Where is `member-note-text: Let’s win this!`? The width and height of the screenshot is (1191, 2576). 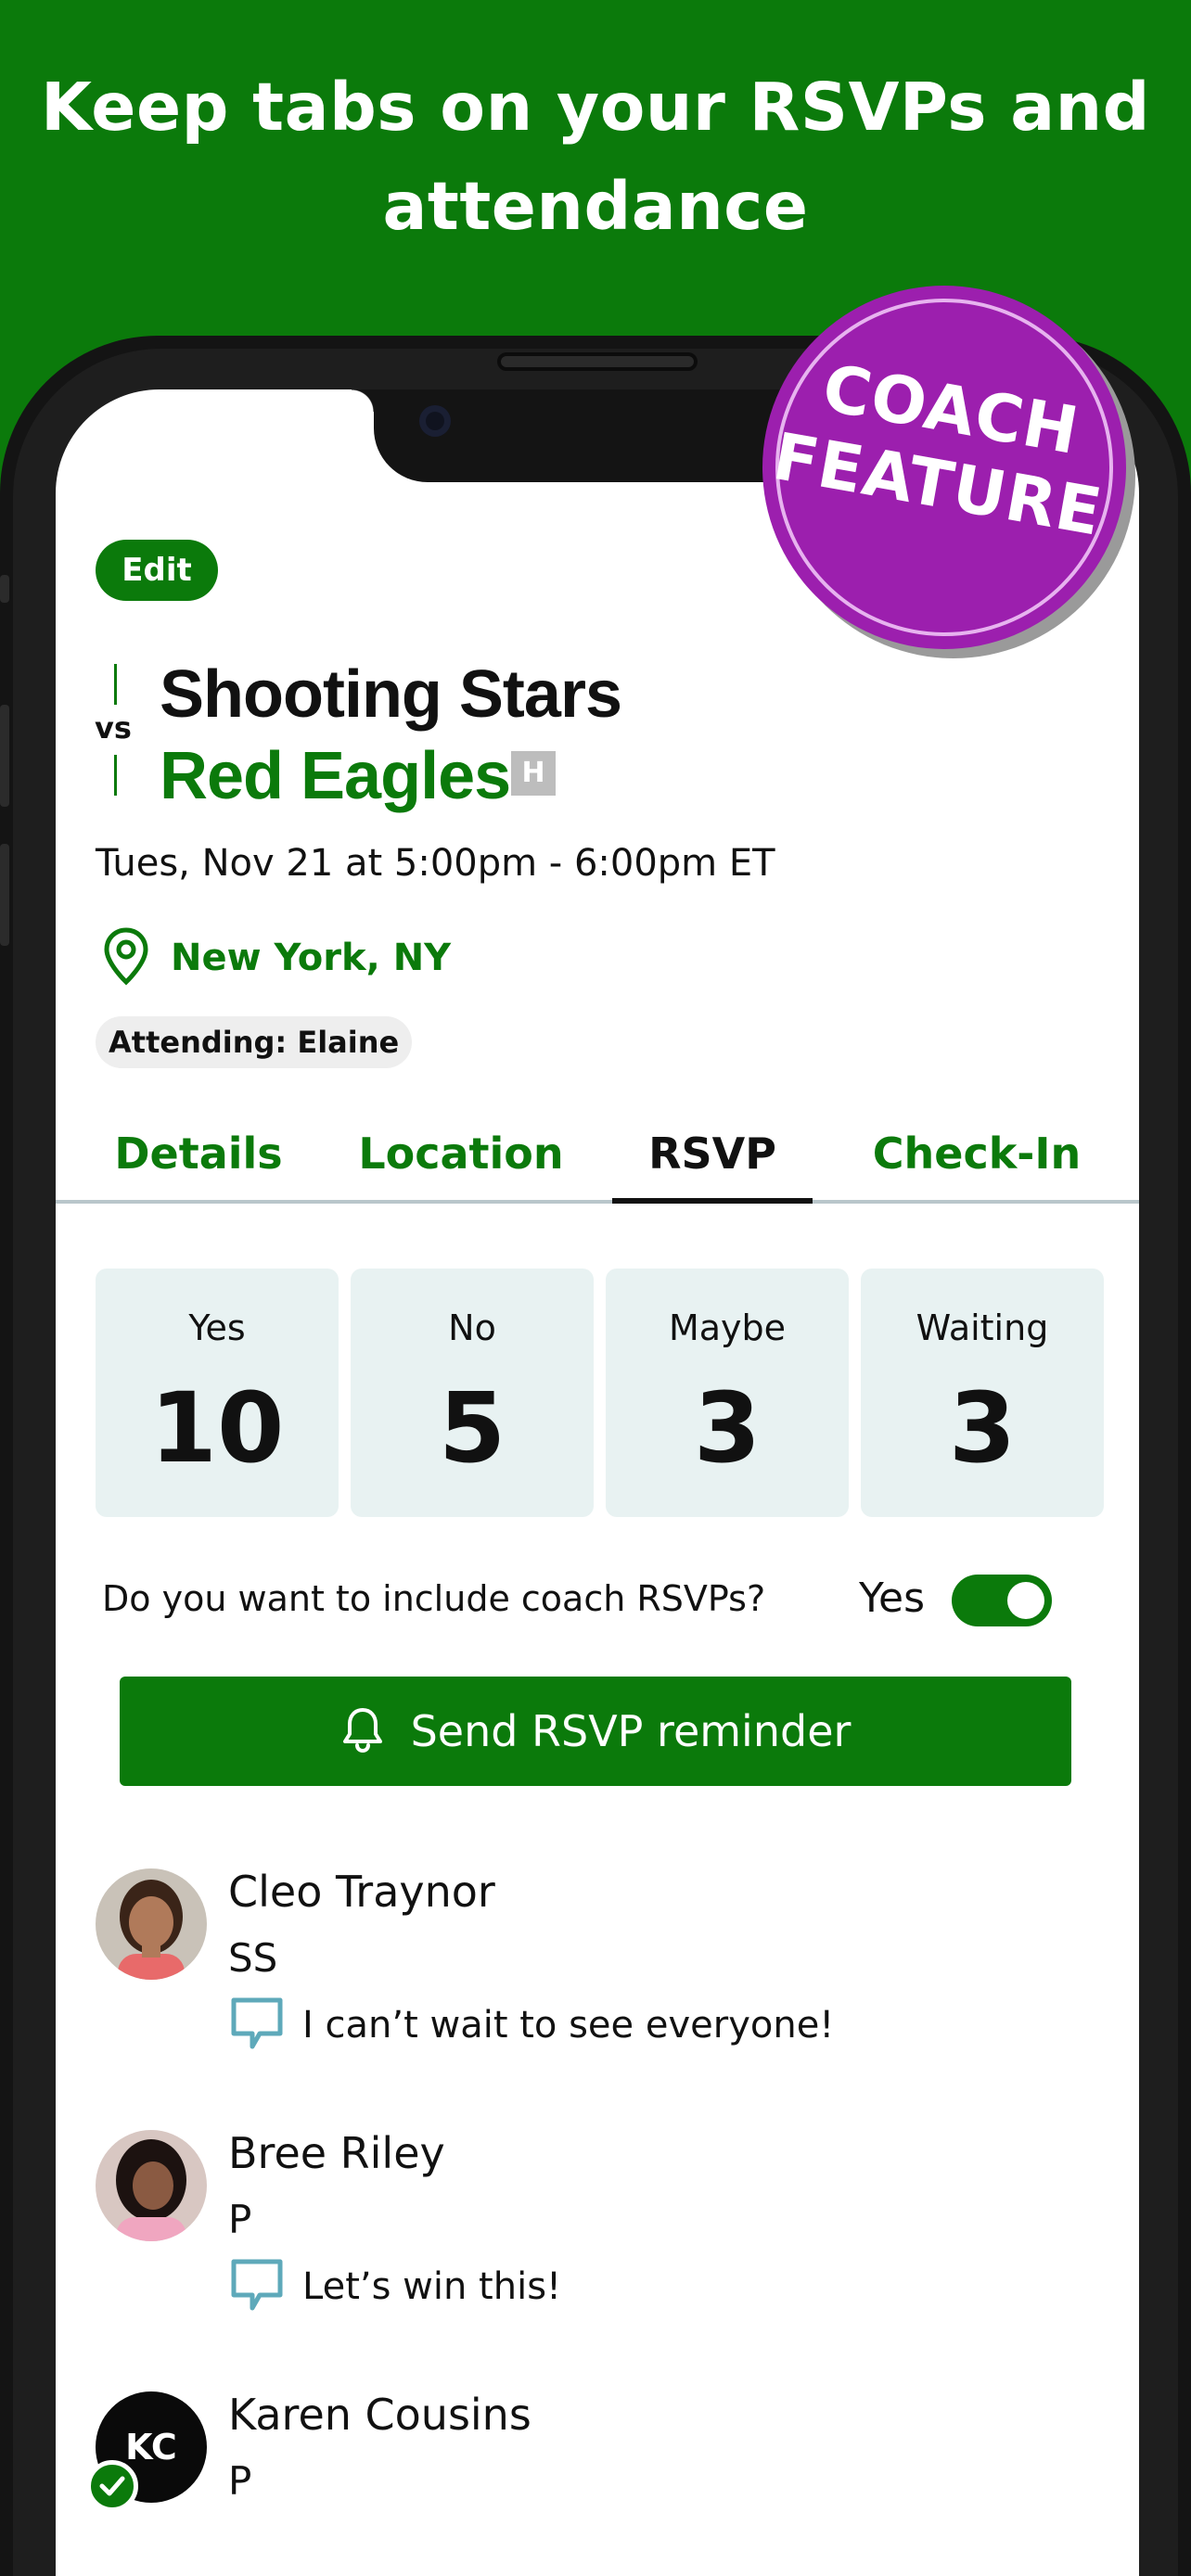
member-note-text: Let’s win this! is located at coordinates (432, 2286).